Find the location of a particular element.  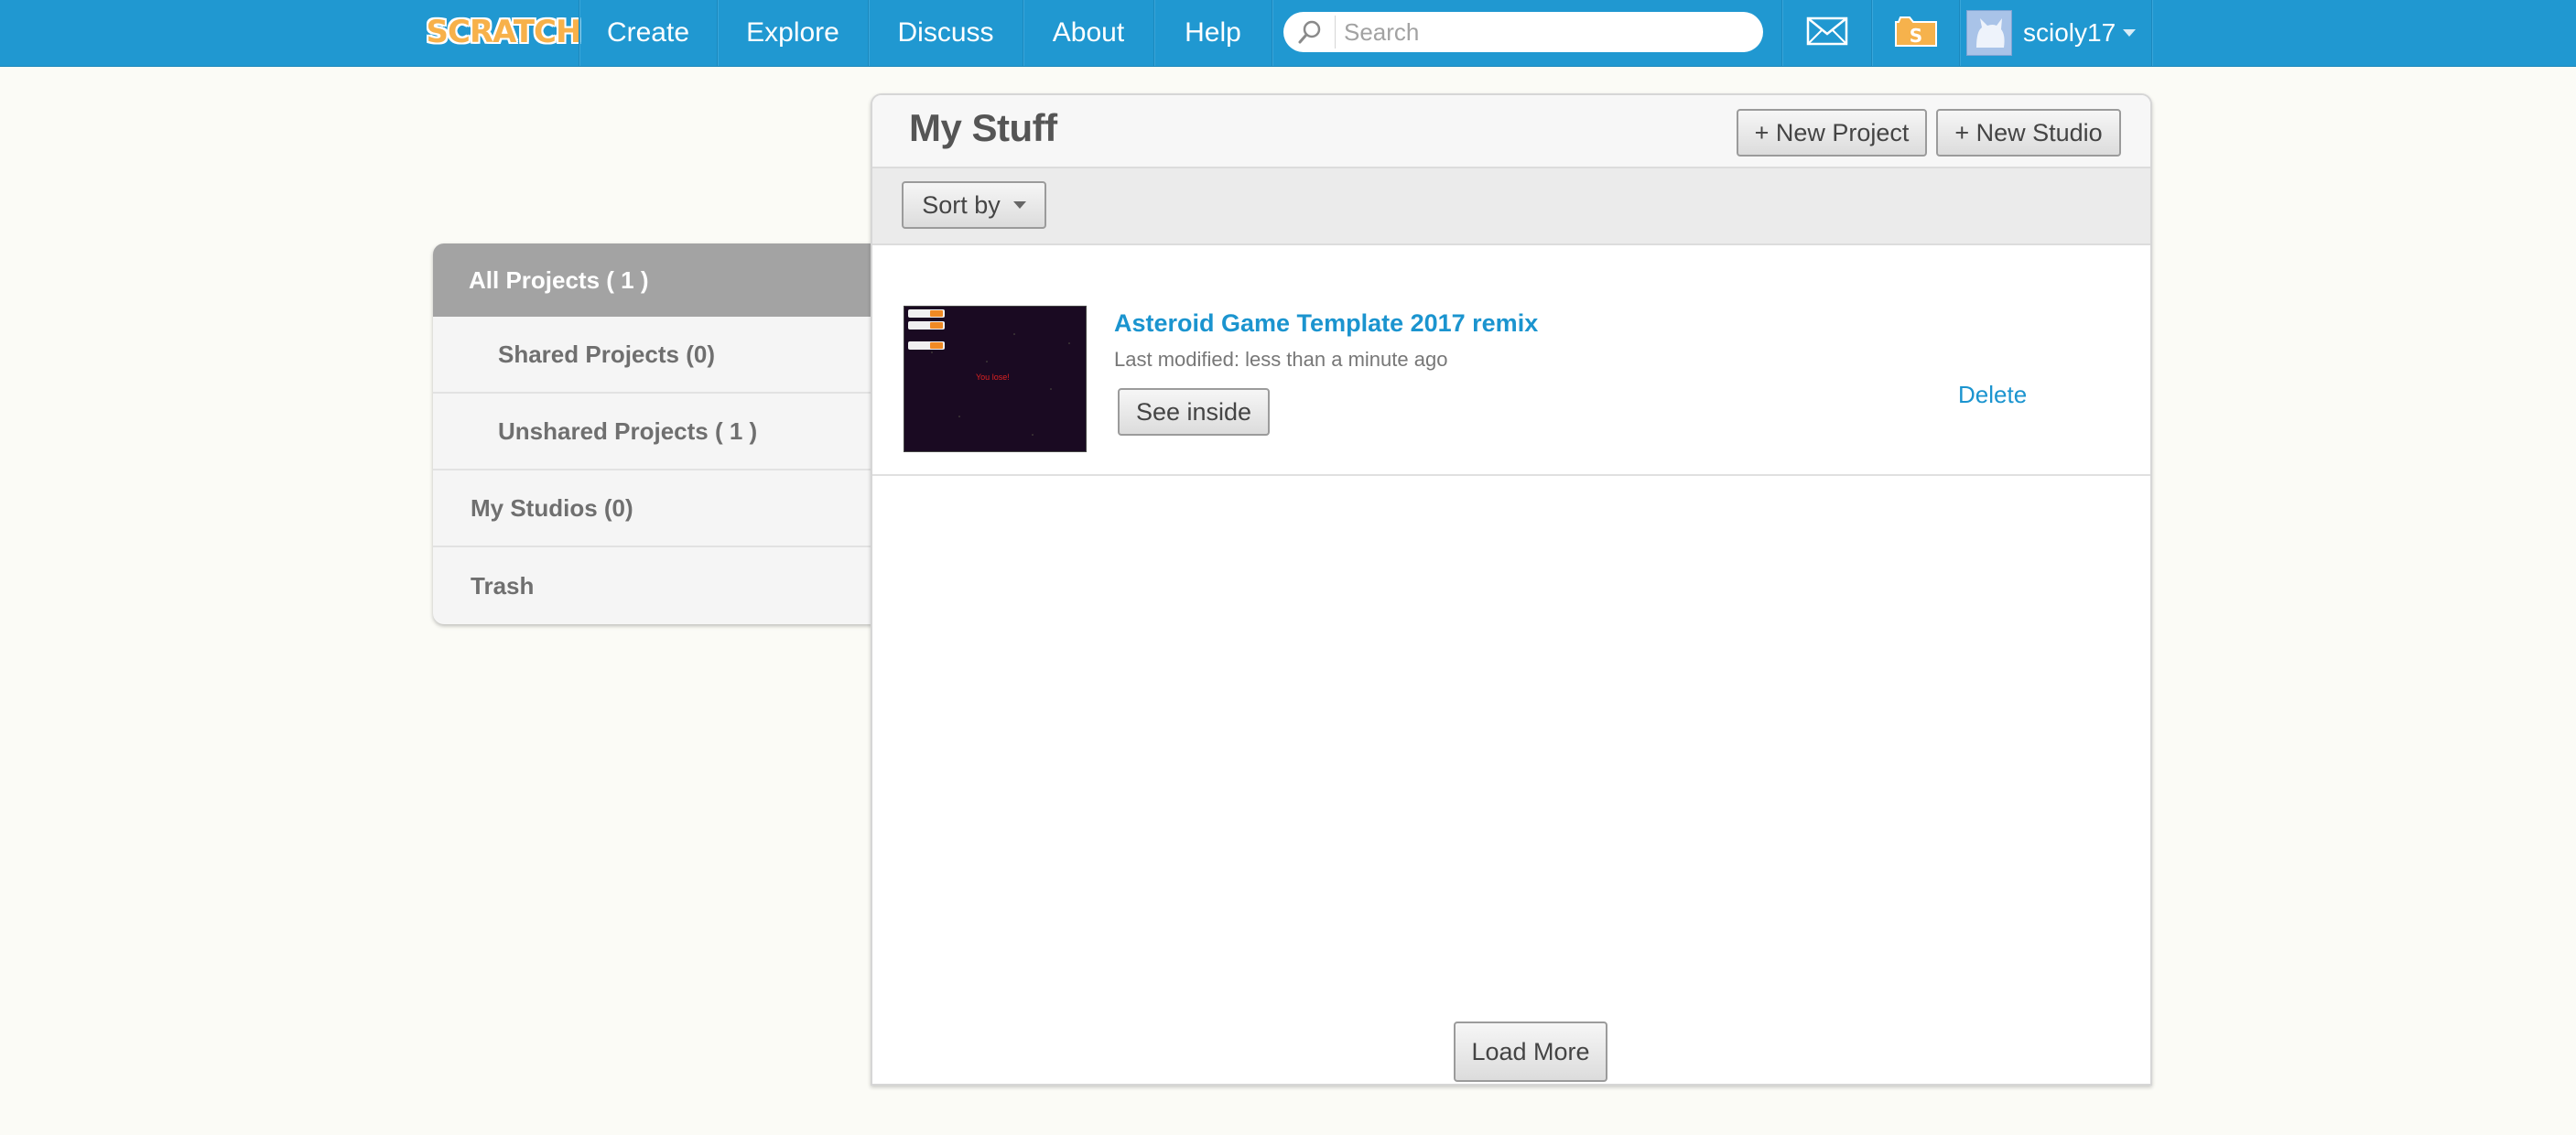

project-title-link: Asteroid Game Template 2017 remix is located at coordinates (1326, 323).